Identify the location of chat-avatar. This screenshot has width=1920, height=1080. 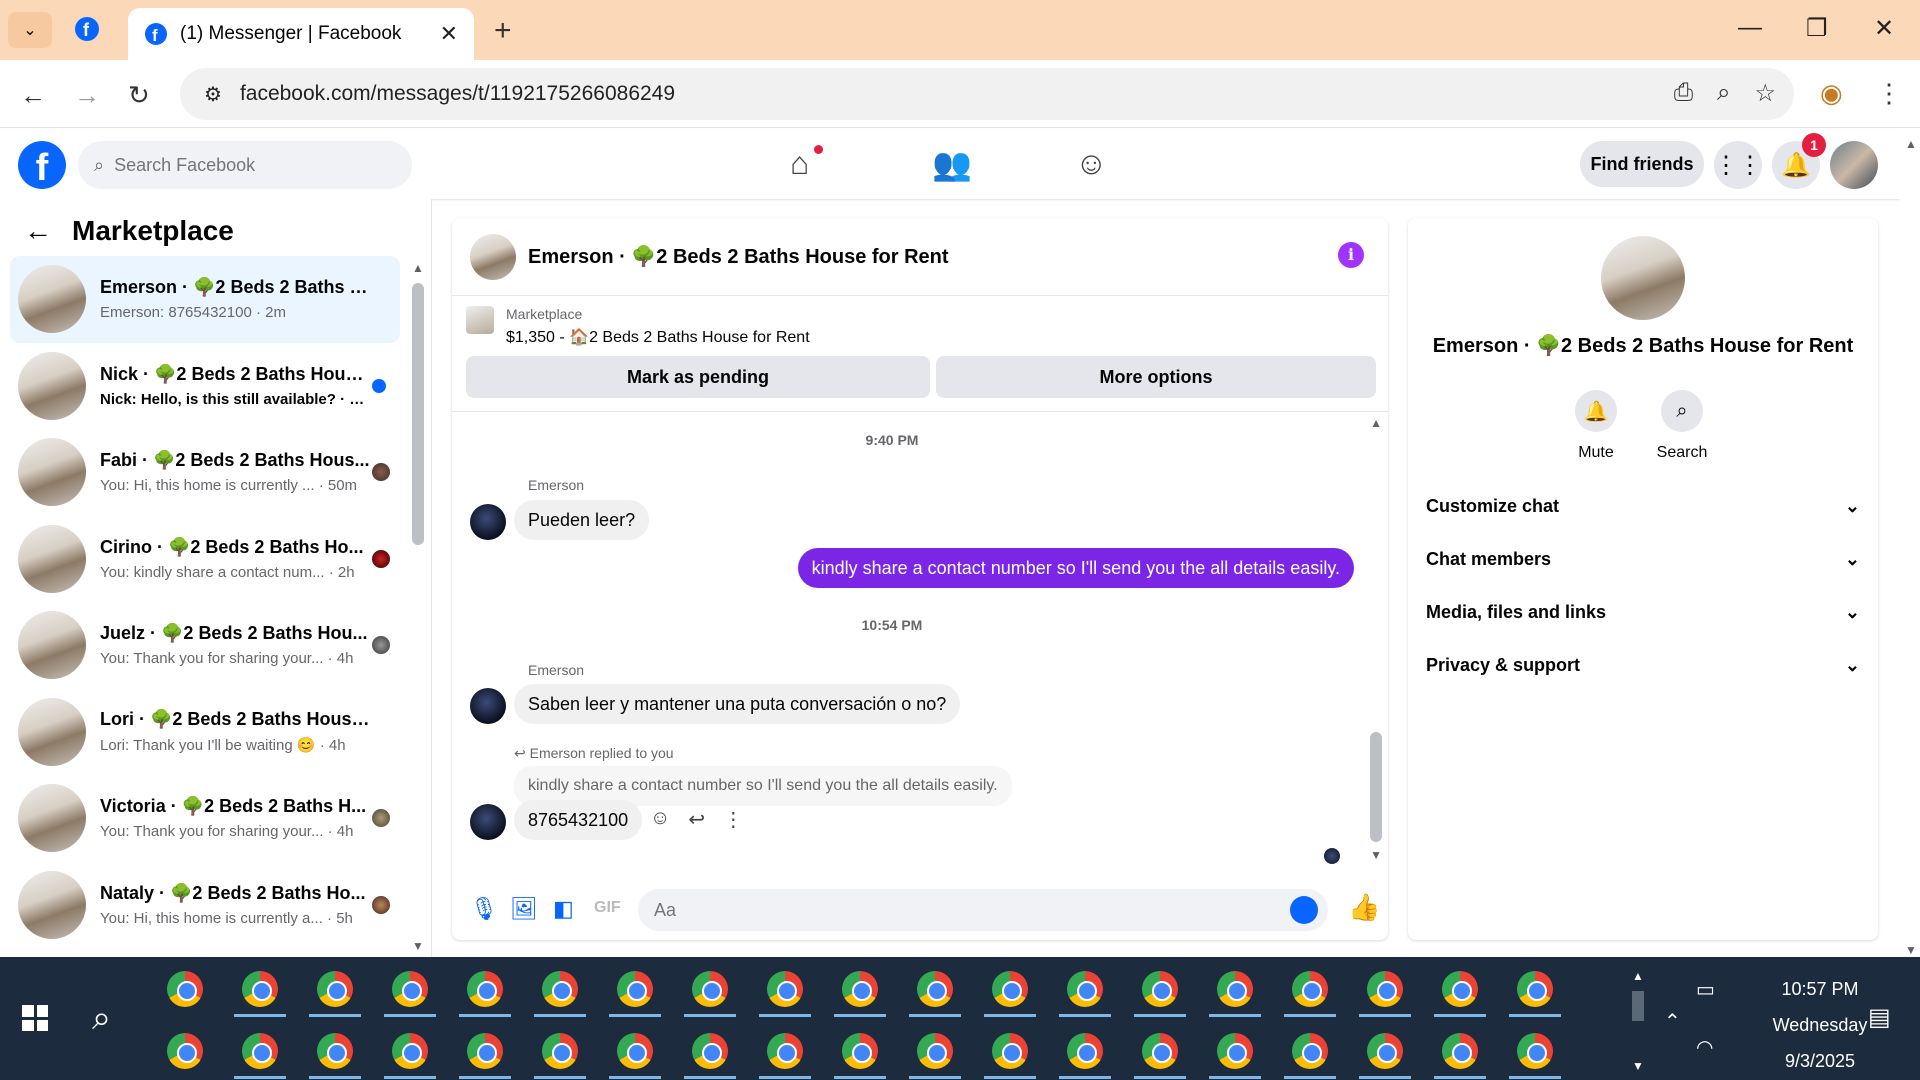
(493, 256).